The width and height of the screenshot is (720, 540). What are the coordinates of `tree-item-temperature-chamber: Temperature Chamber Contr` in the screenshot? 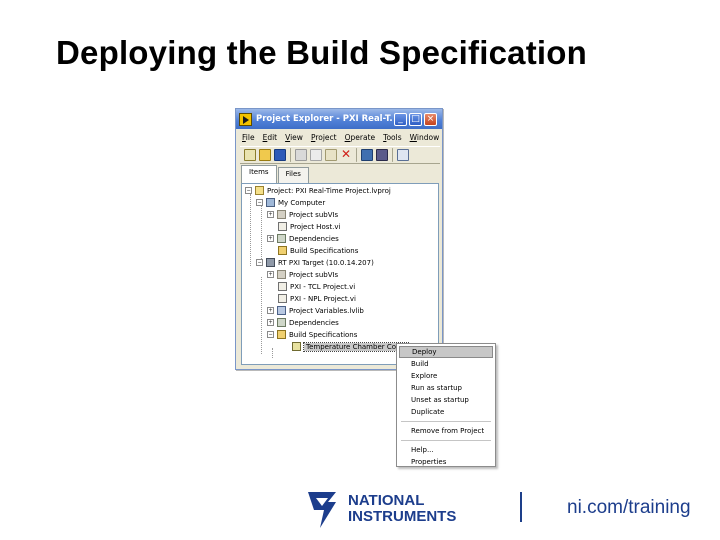 It's located at (351, 346).